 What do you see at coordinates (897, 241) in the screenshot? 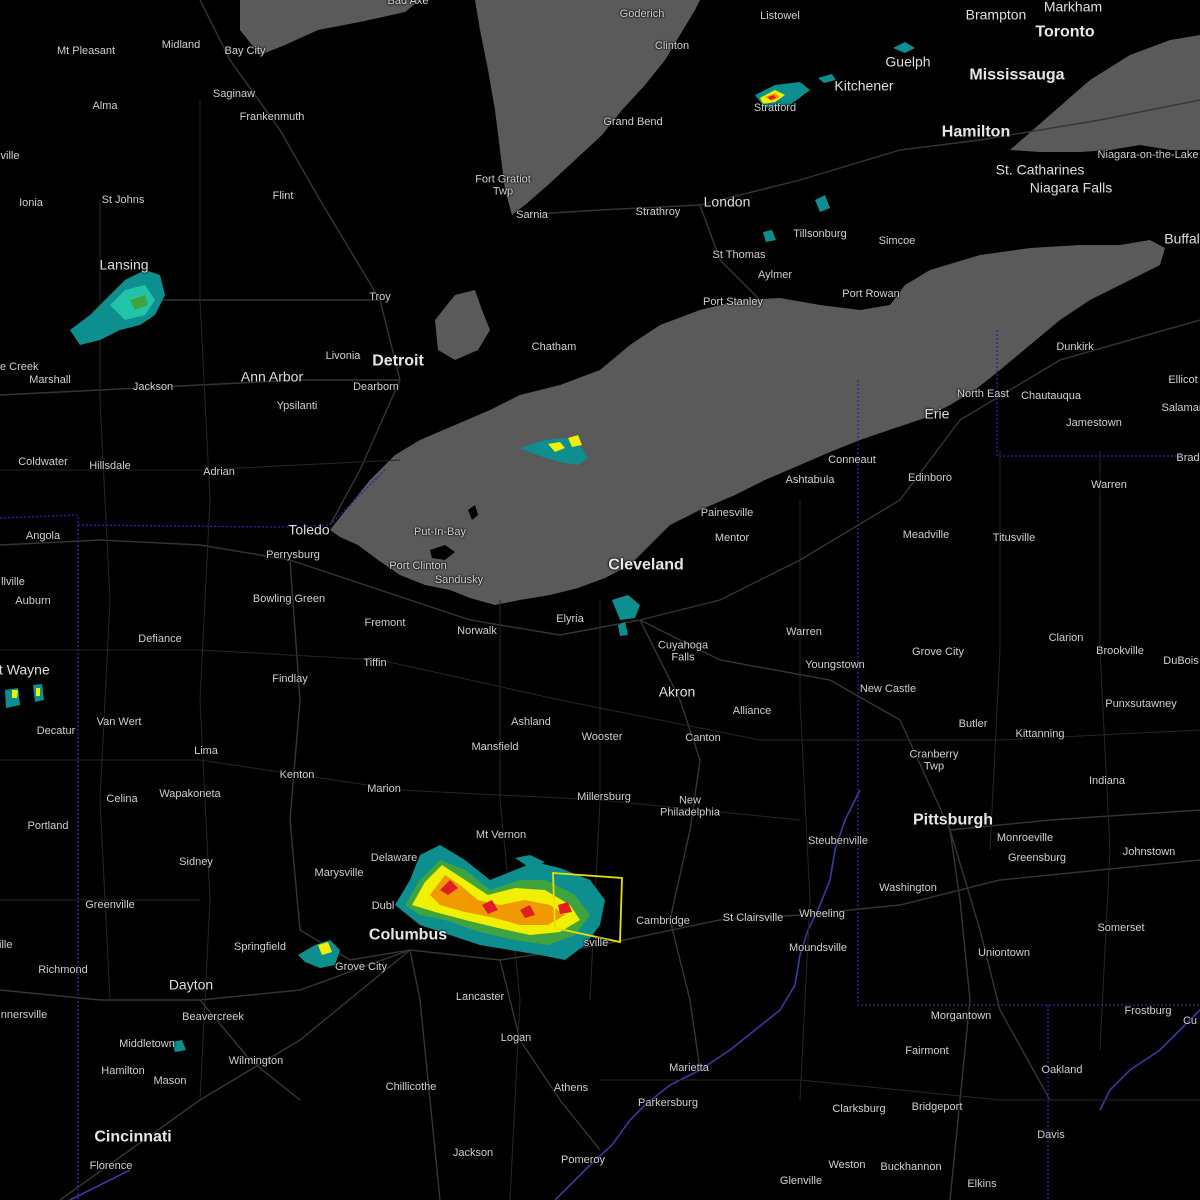
I see `city-label-simcoe: Simcoe` at bounding box center [897, 241].